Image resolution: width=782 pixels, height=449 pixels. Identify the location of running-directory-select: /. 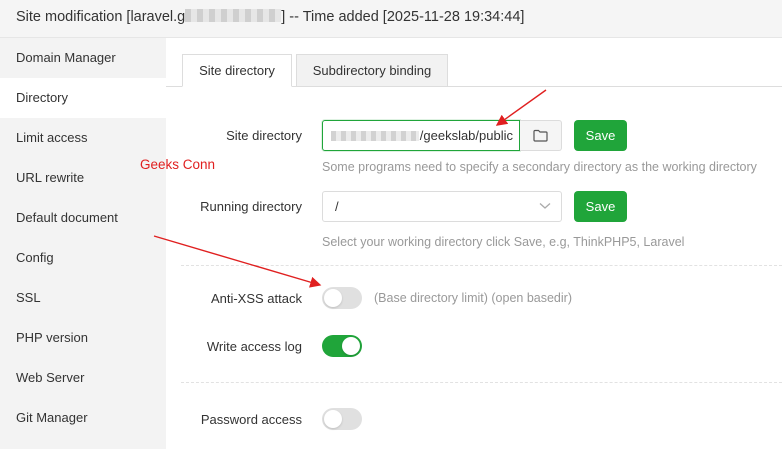
(442, 206).